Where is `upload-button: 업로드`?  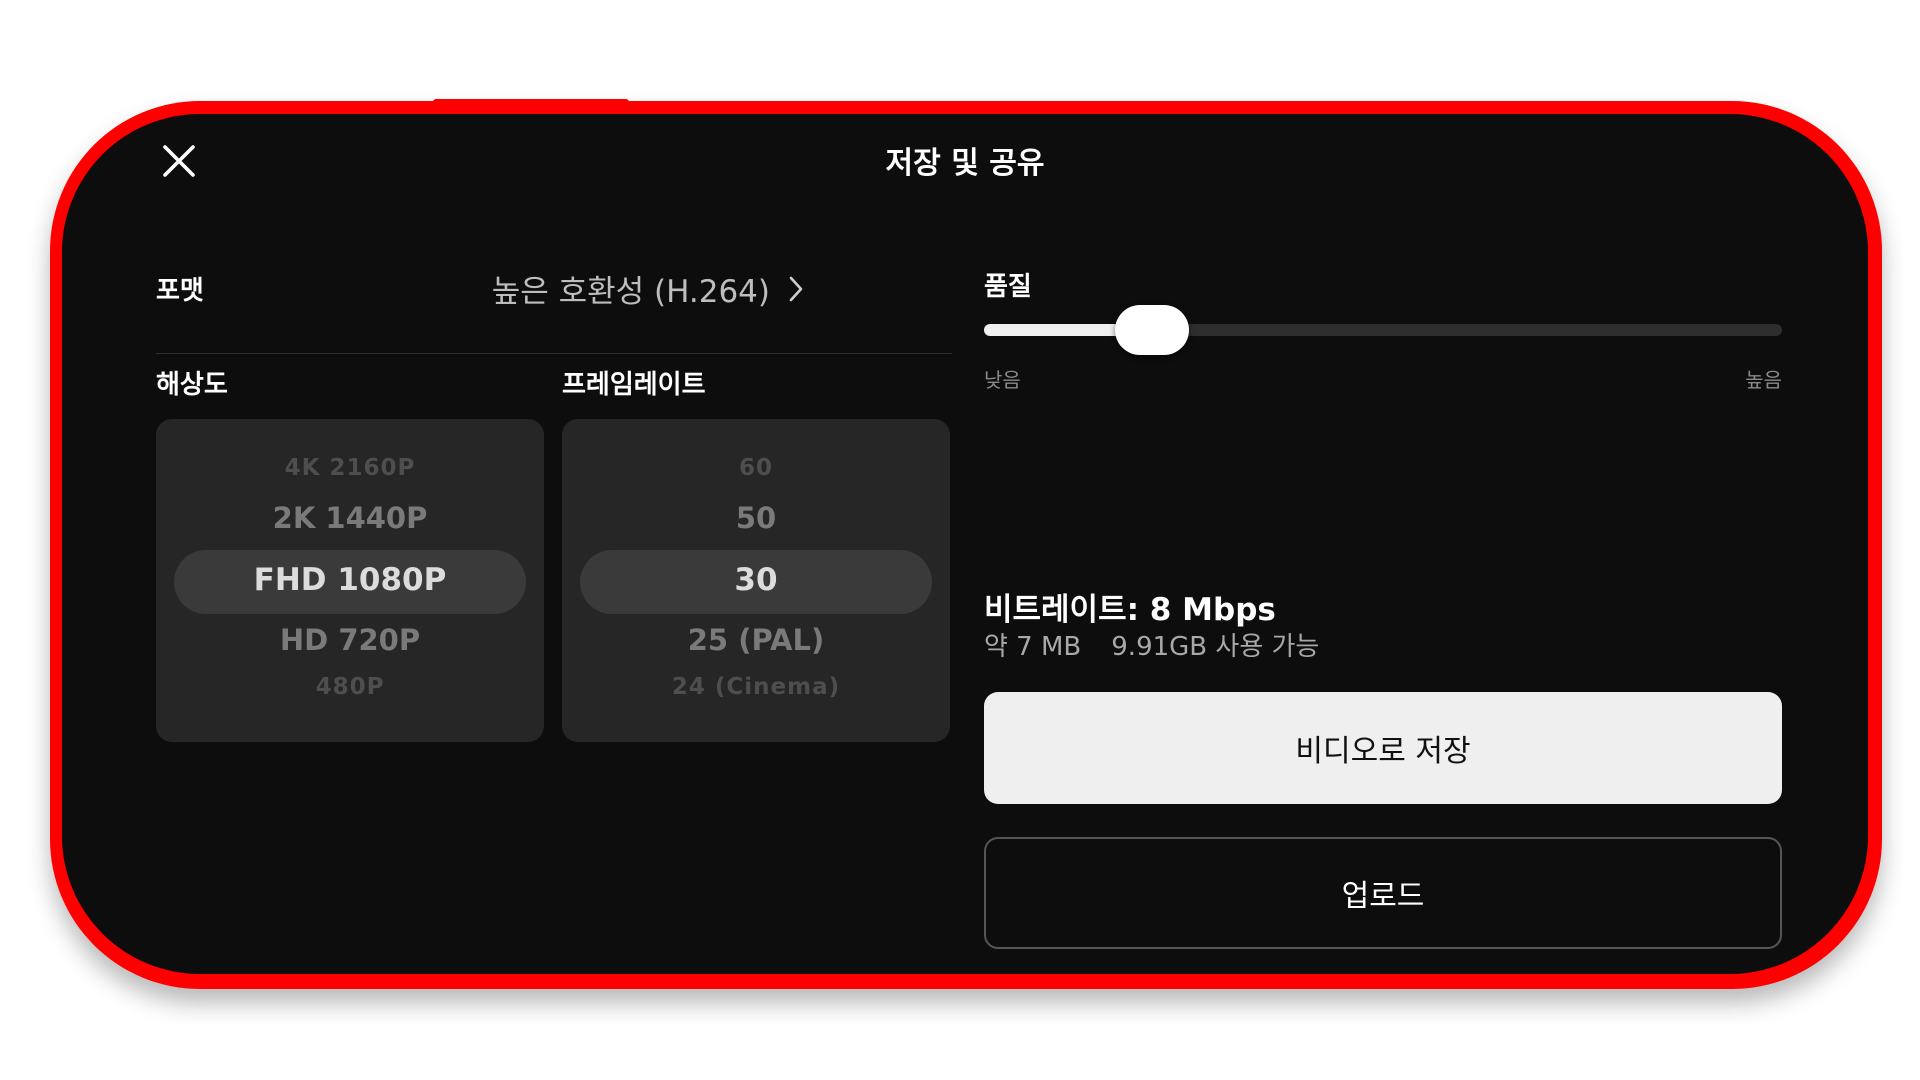
upload-button: 업로드 is located at coordinates (1383, 893).